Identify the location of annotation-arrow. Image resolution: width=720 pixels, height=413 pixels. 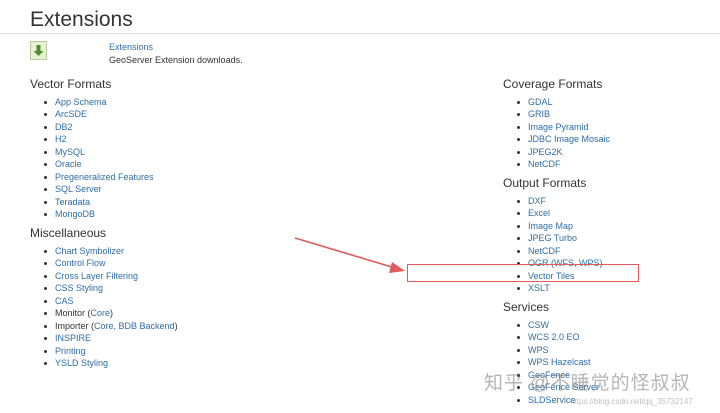
(349, 255).